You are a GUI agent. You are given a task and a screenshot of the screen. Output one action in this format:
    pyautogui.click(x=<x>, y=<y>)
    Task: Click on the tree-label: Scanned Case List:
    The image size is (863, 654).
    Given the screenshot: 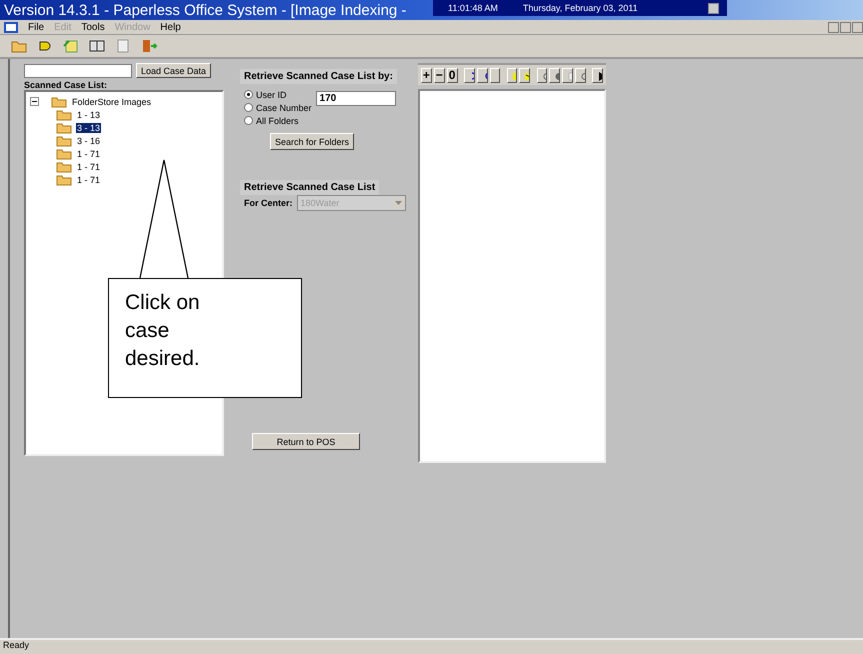 What is the action you would take?
    pyautogui.click(x=66, y=85)
    